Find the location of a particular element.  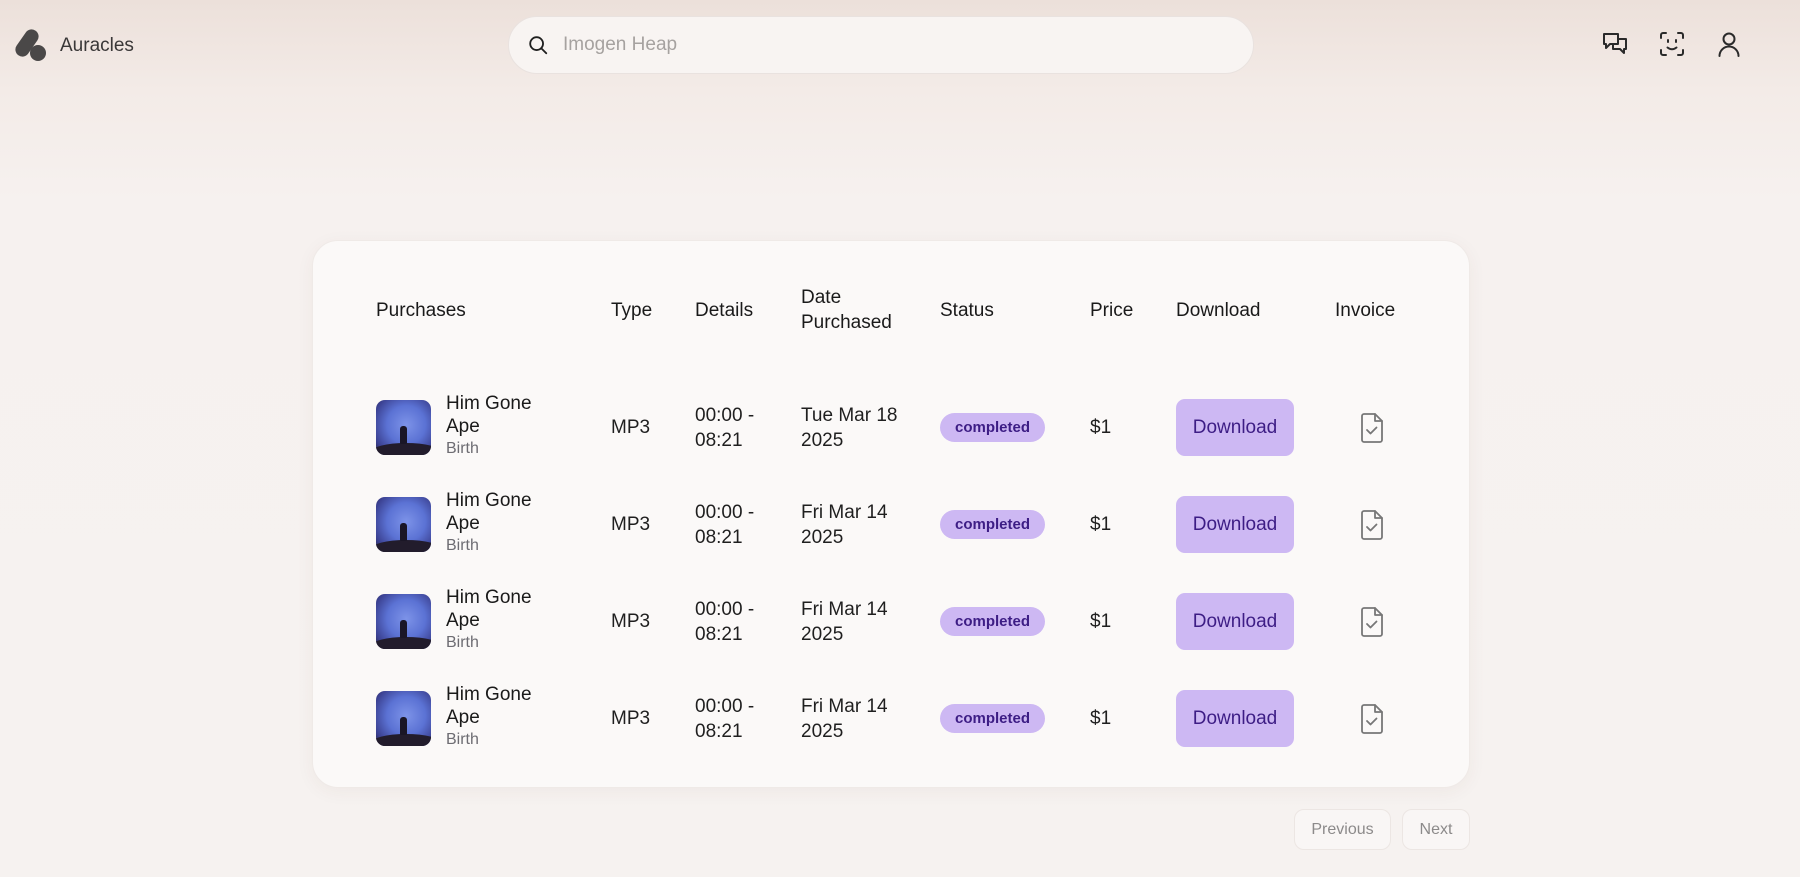

column-header-details: Details is located at coordinates (724, 310).